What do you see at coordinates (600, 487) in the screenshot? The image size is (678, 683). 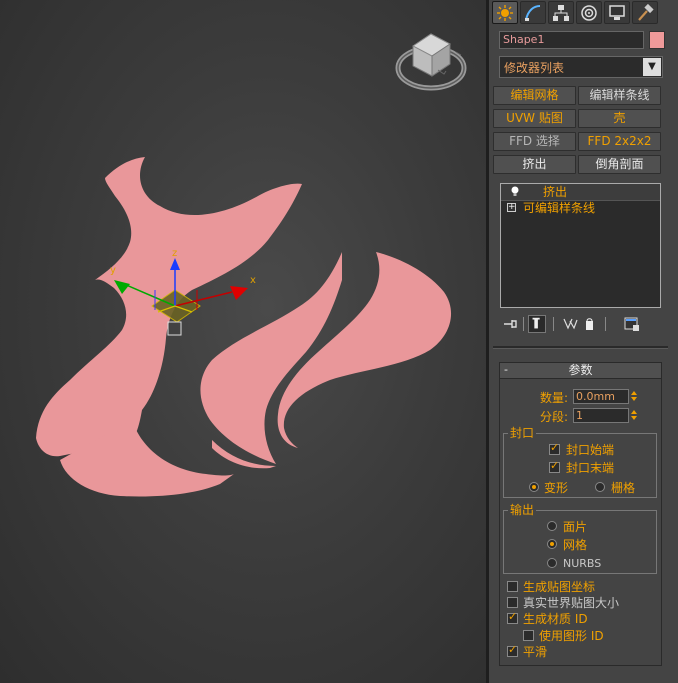 I see `grid-radio` at bounding box center [600, 487].